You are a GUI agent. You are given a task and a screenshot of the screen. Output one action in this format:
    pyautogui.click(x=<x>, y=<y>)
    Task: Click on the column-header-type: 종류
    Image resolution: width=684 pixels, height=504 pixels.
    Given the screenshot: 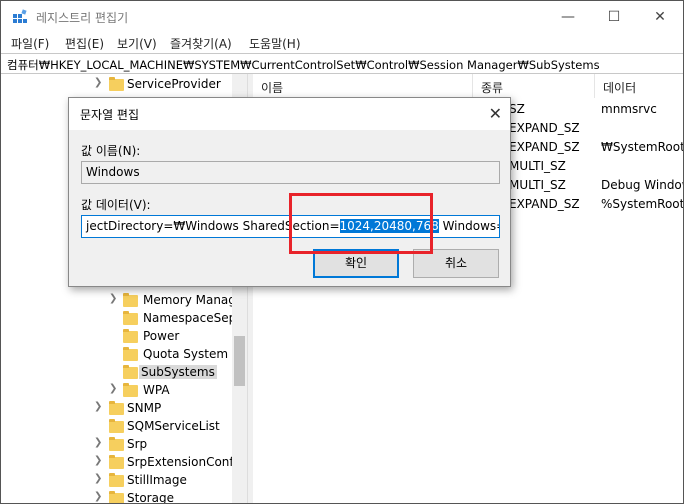 What is the action you would take?
    pyautogui.click(x=534, y=86)
    